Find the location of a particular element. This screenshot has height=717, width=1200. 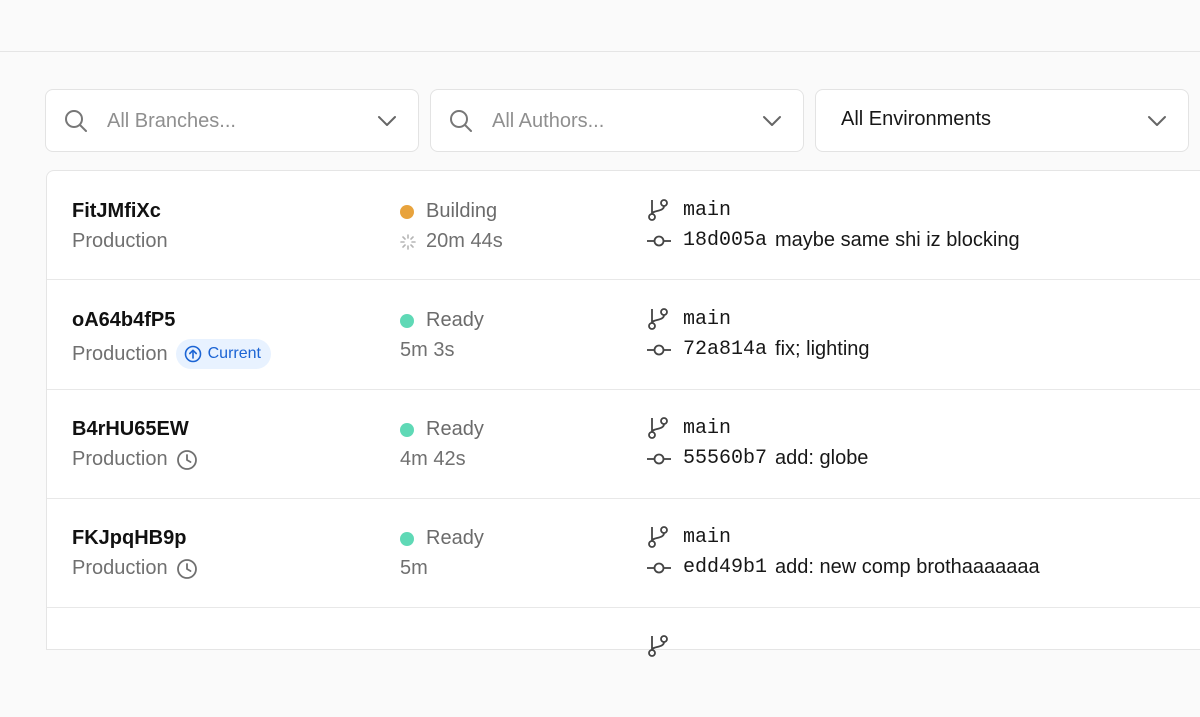

deployment-environment: Production Current is located at coordinates (171, 354).